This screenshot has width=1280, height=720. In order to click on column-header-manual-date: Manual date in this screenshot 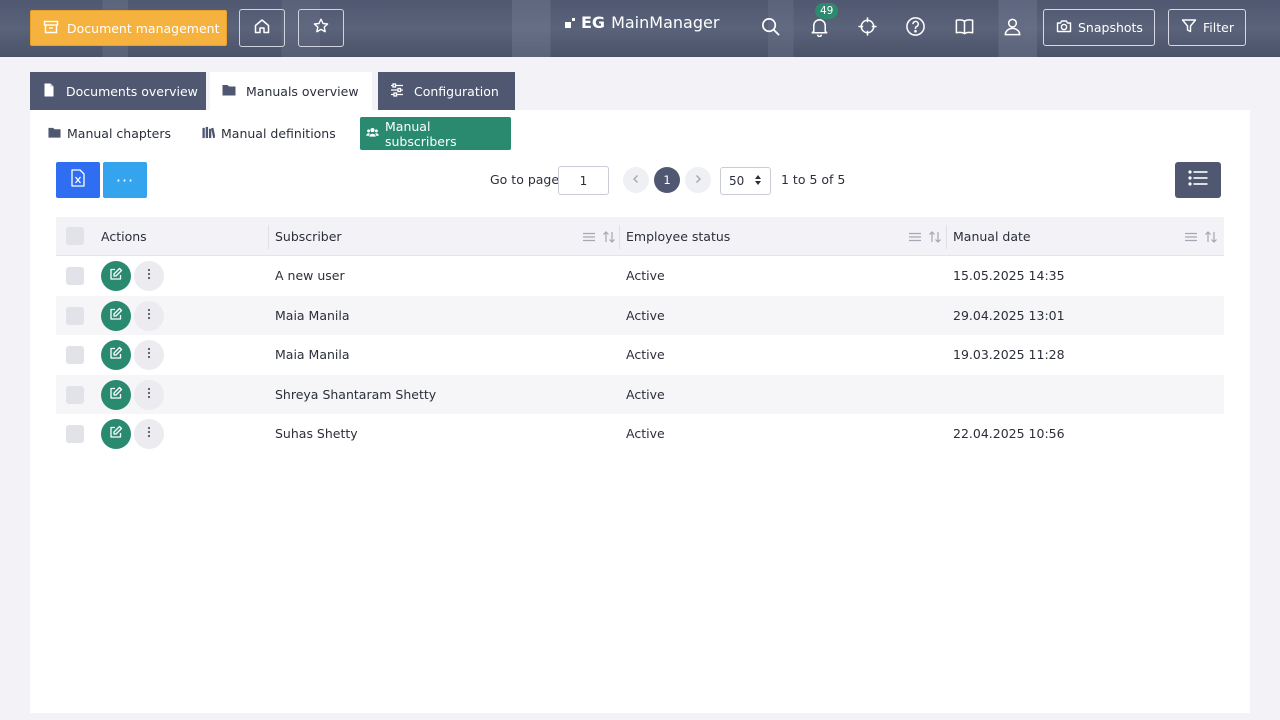, I will do `click(992, 236)`.